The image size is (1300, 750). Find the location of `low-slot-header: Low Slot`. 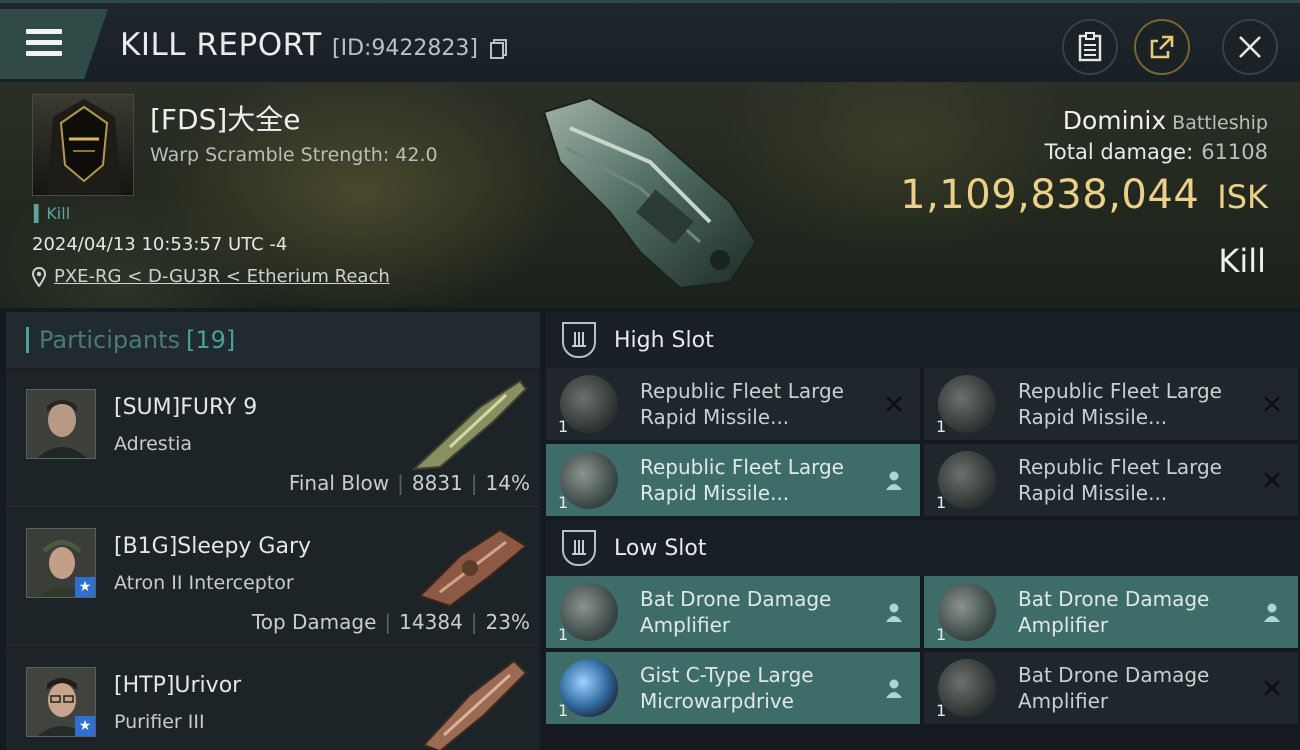

low-slot-header: Low Slot is located at coordinates (923, 548).